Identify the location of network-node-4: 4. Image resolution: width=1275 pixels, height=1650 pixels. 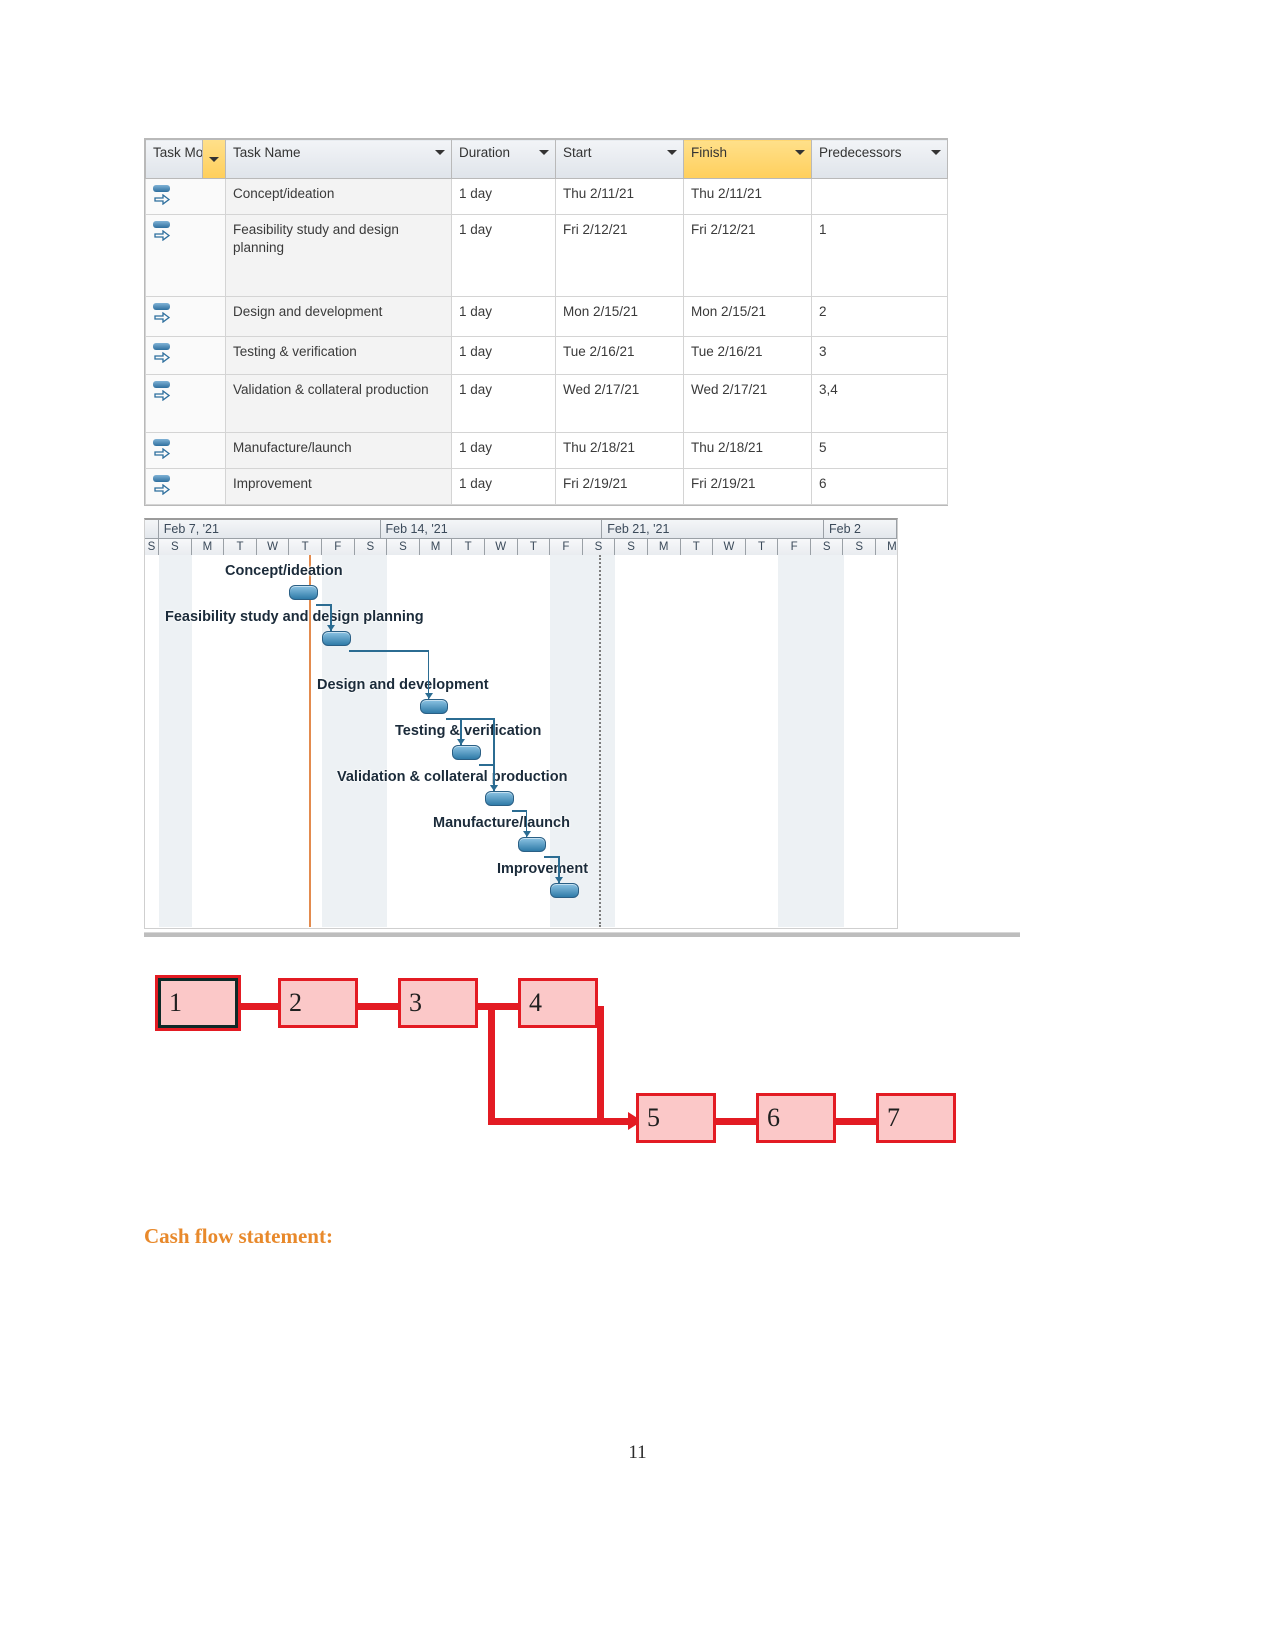
(558, 1003).